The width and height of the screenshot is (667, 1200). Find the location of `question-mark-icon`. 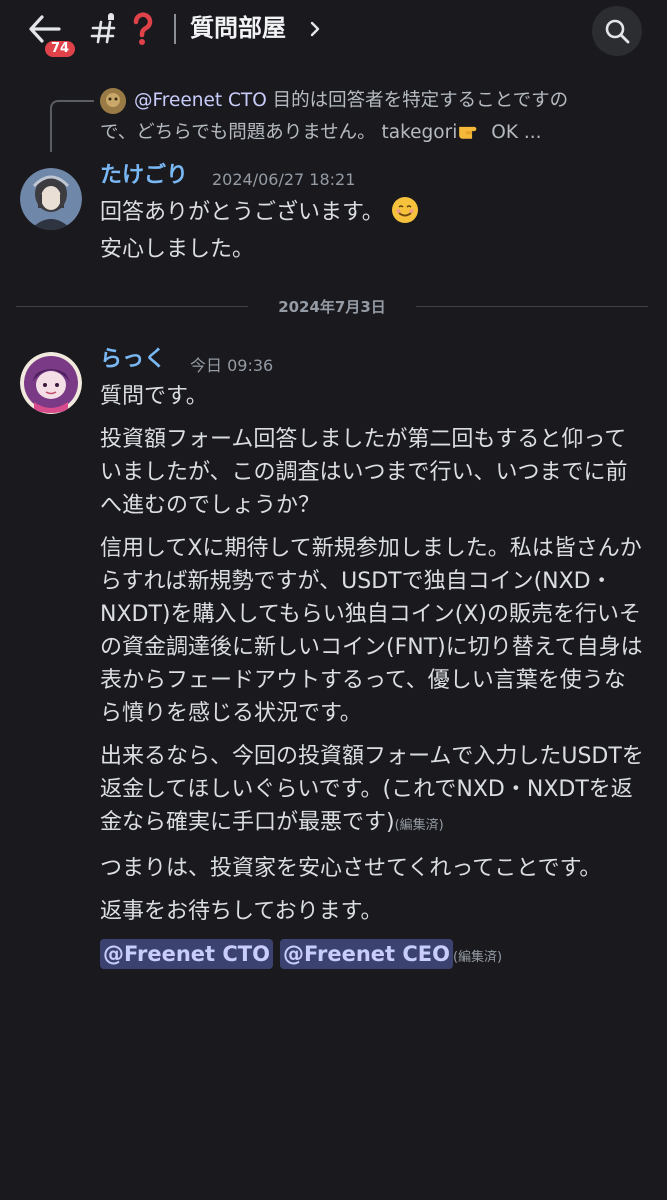

question-mark-icon is located at coordinates (143, 29).